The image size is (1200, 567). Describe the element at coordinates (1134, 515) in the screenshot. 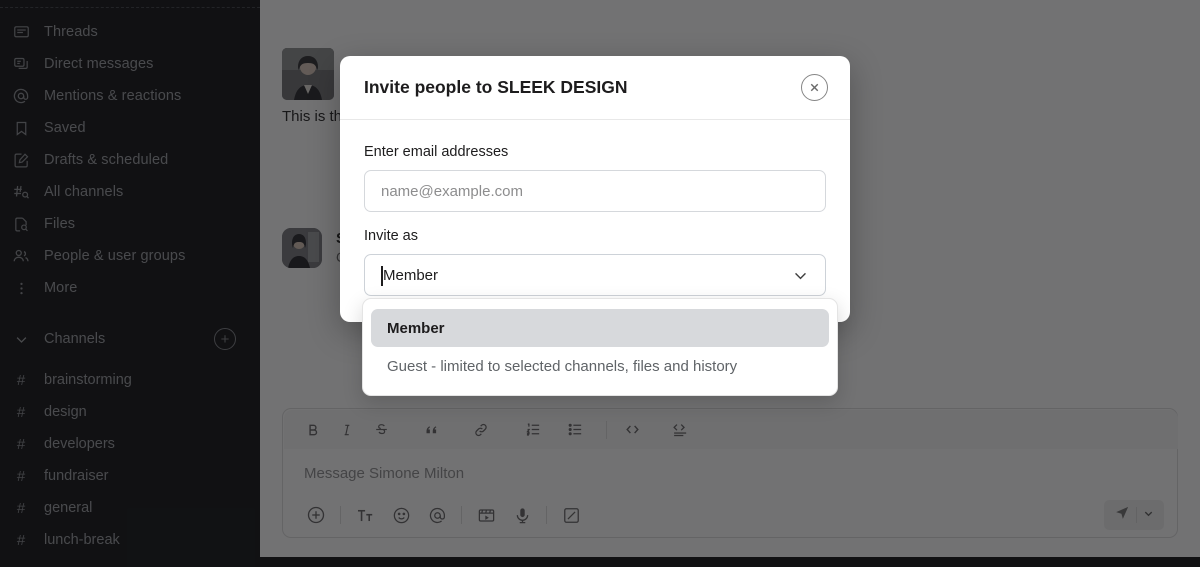

I see `send-button` at that location.